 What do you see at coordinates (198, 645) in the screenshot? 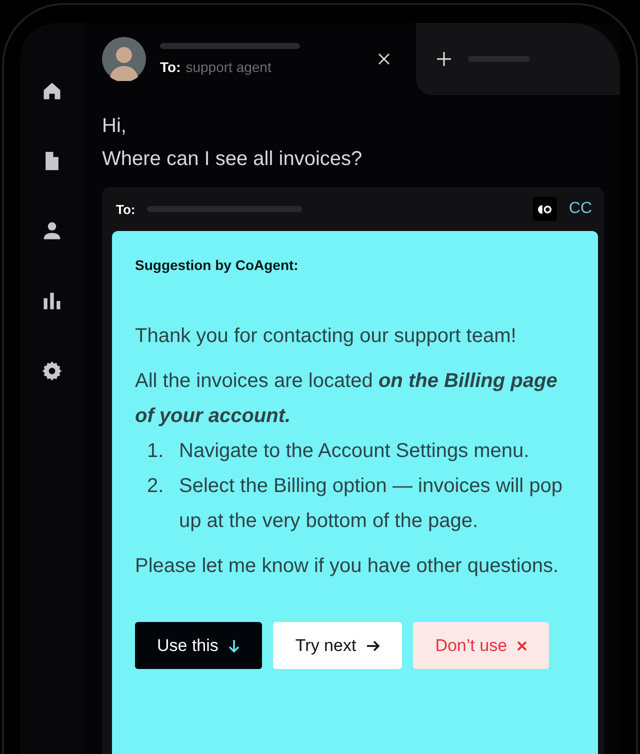
I see `use-button: Use this` at bounding box center [198, 645].